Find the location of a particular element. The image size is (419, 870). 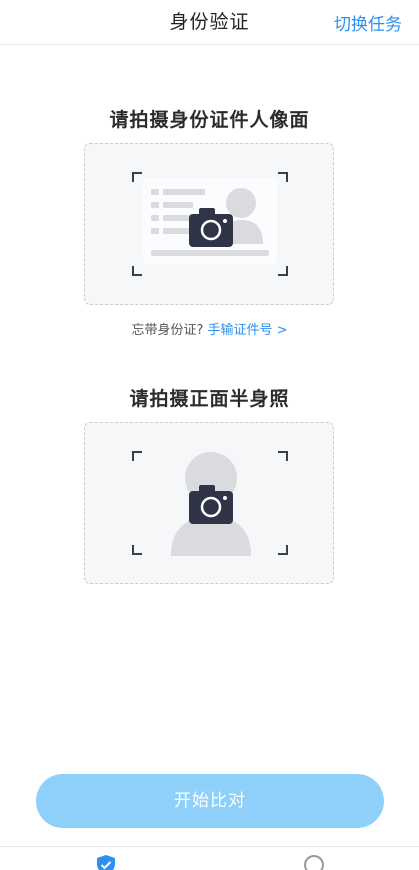

portrait-capture-area is located at coordinates (209, 503).